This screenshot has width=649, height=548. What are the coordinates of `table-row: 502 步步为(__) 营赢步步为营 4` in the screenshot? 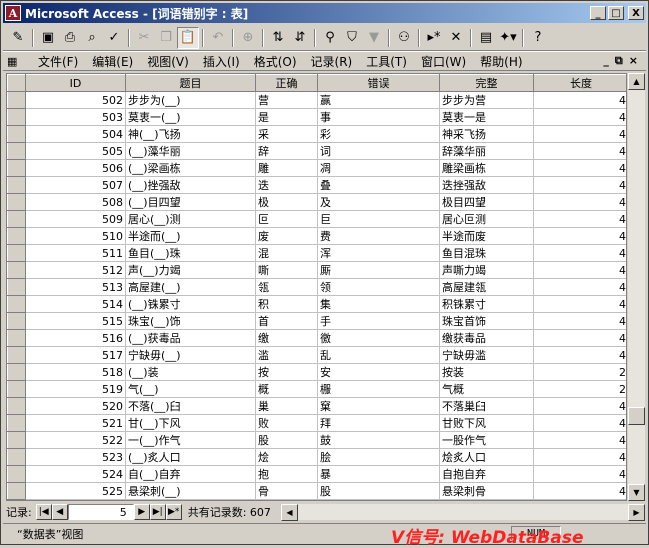 It's located at (316, 100).